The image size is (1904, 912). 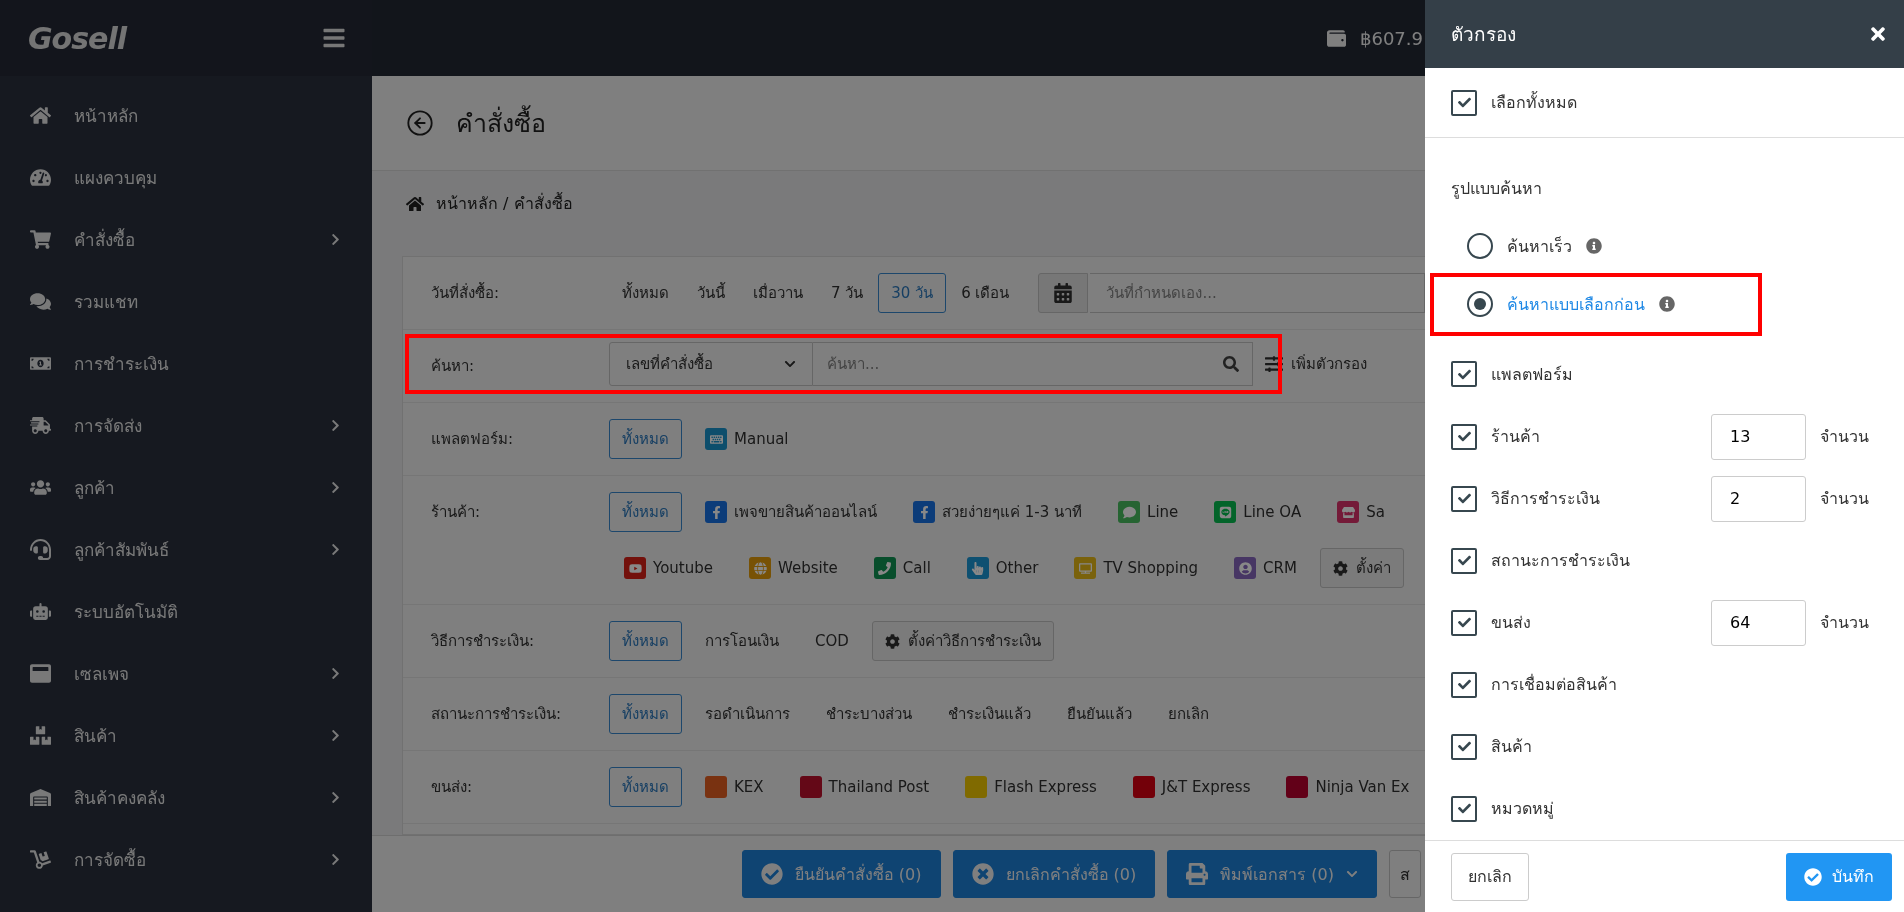 What do you see at coordinates (1576, 304) in the screenshot?
I see `radio-label: ค้นหาแบบเลือกก่อน` at bounding box center [1576, 304].